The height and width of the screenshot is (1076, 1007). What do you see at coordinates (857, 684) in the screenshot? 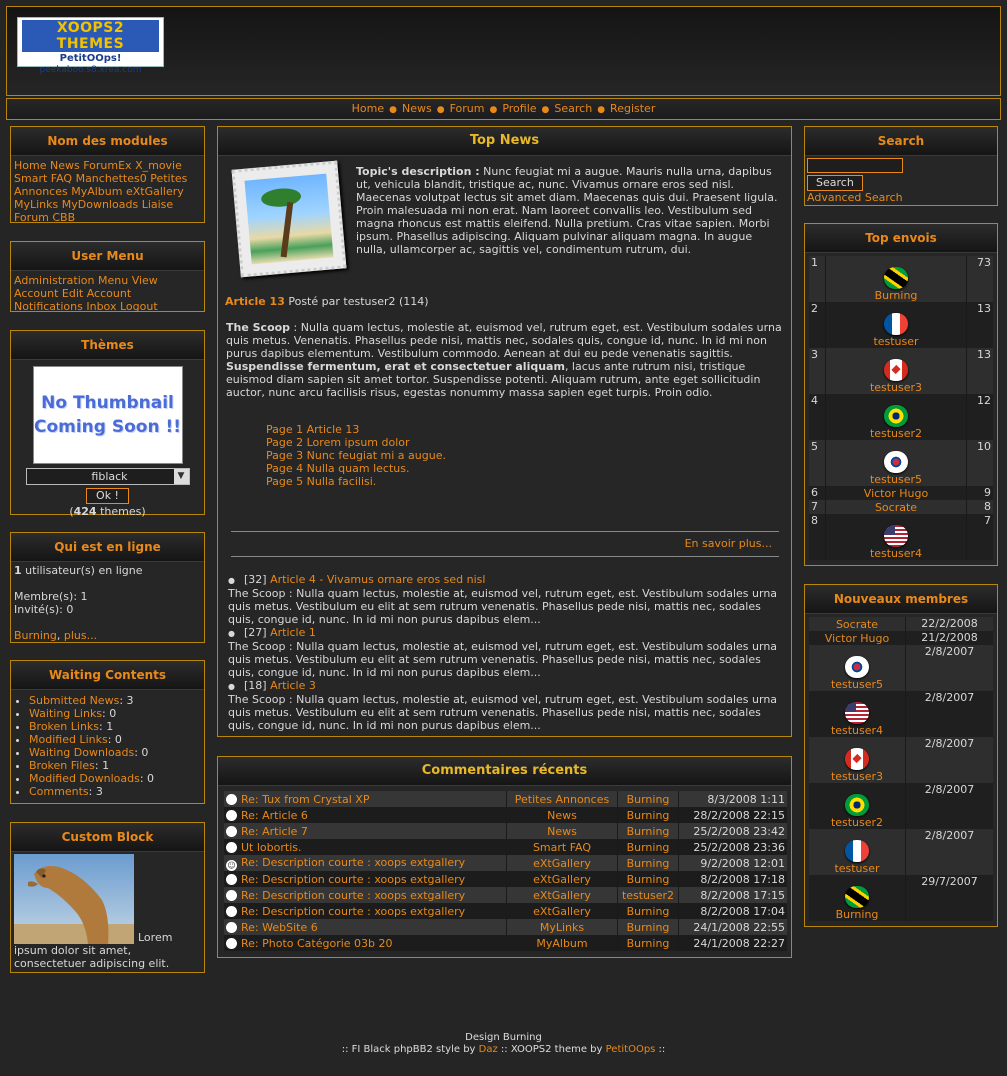
I see `member-name-link: testuser5` at bounding box center [857, 684].